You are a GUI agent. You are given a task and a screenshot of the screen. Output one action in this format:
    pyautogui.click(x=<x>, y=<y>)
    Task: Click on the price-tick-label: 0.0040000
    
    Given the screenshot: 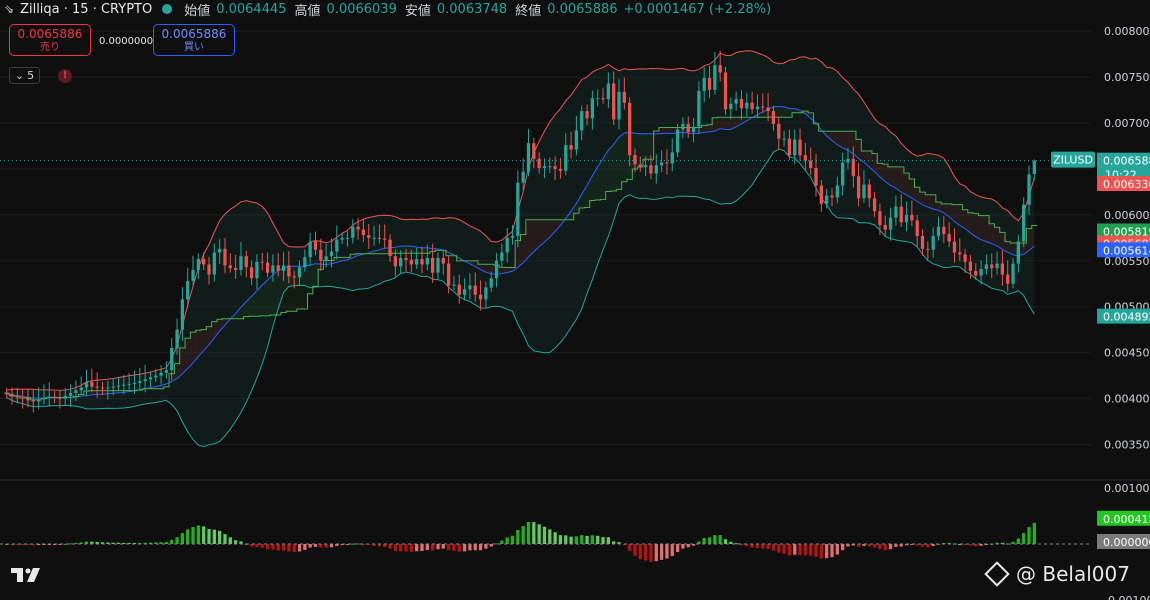 What is the action you would take?
    pyautogui.click(x=1127, y=399)
    